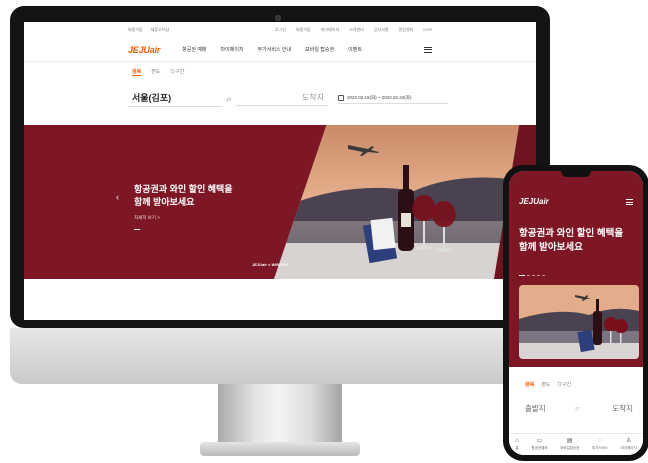 This screenshot has height=463, width=648. Describe the element at coordinates (381, 30) in the screenshot. I see `notice-link: 공지사항` at that location.